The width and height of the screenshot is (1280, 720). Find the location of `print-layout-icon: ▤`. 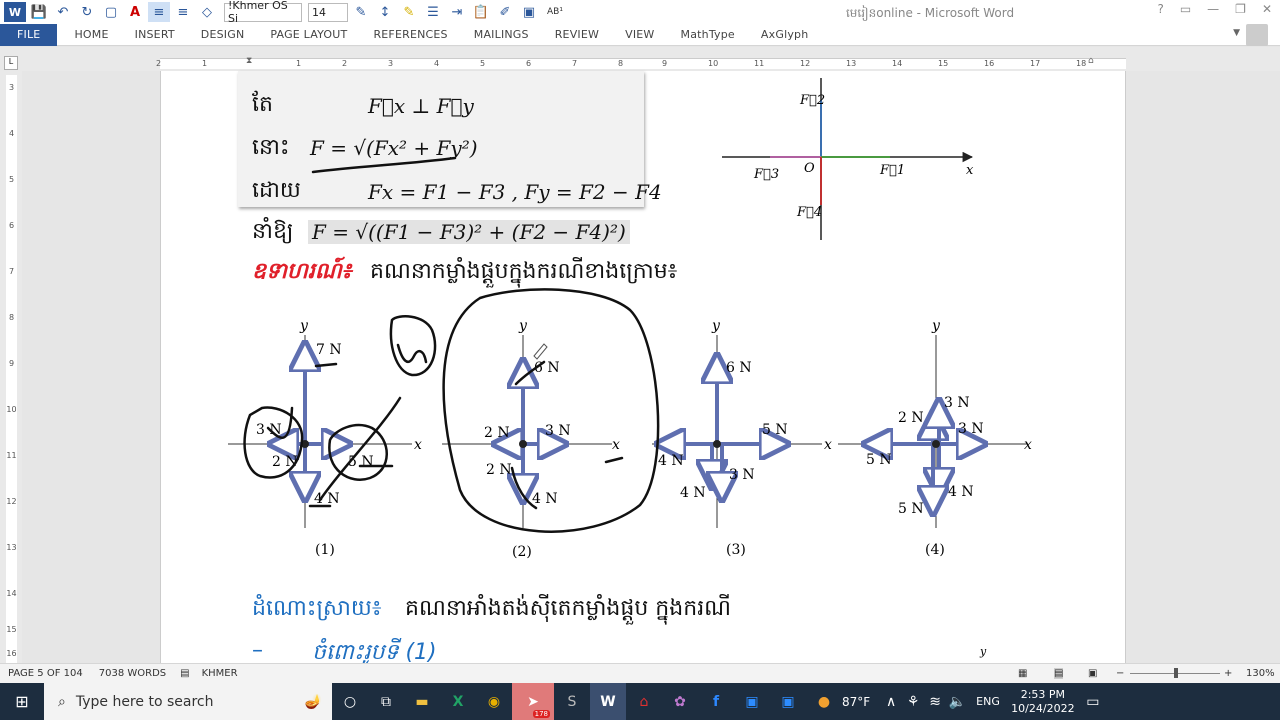

print-layout-icon: ▤ is located at coordinates (1059, 673).